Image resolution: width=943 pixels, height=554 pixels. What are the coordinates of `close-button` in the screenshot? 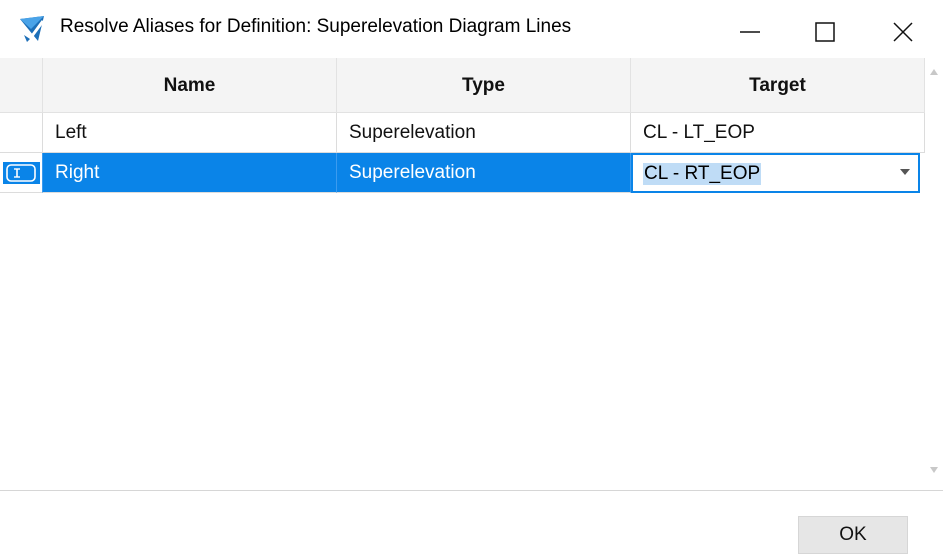 It's located at (912, 30).